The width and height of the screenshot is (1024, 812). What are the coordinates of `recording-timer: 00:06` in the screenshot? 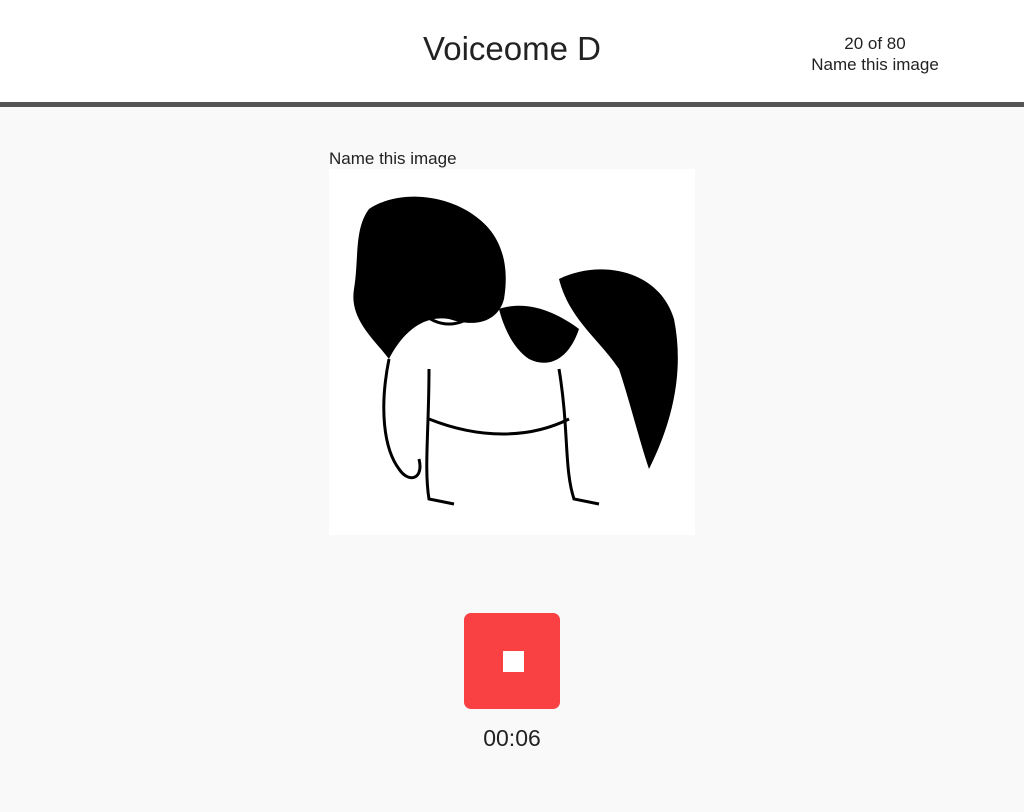 It's located at (512, 738).